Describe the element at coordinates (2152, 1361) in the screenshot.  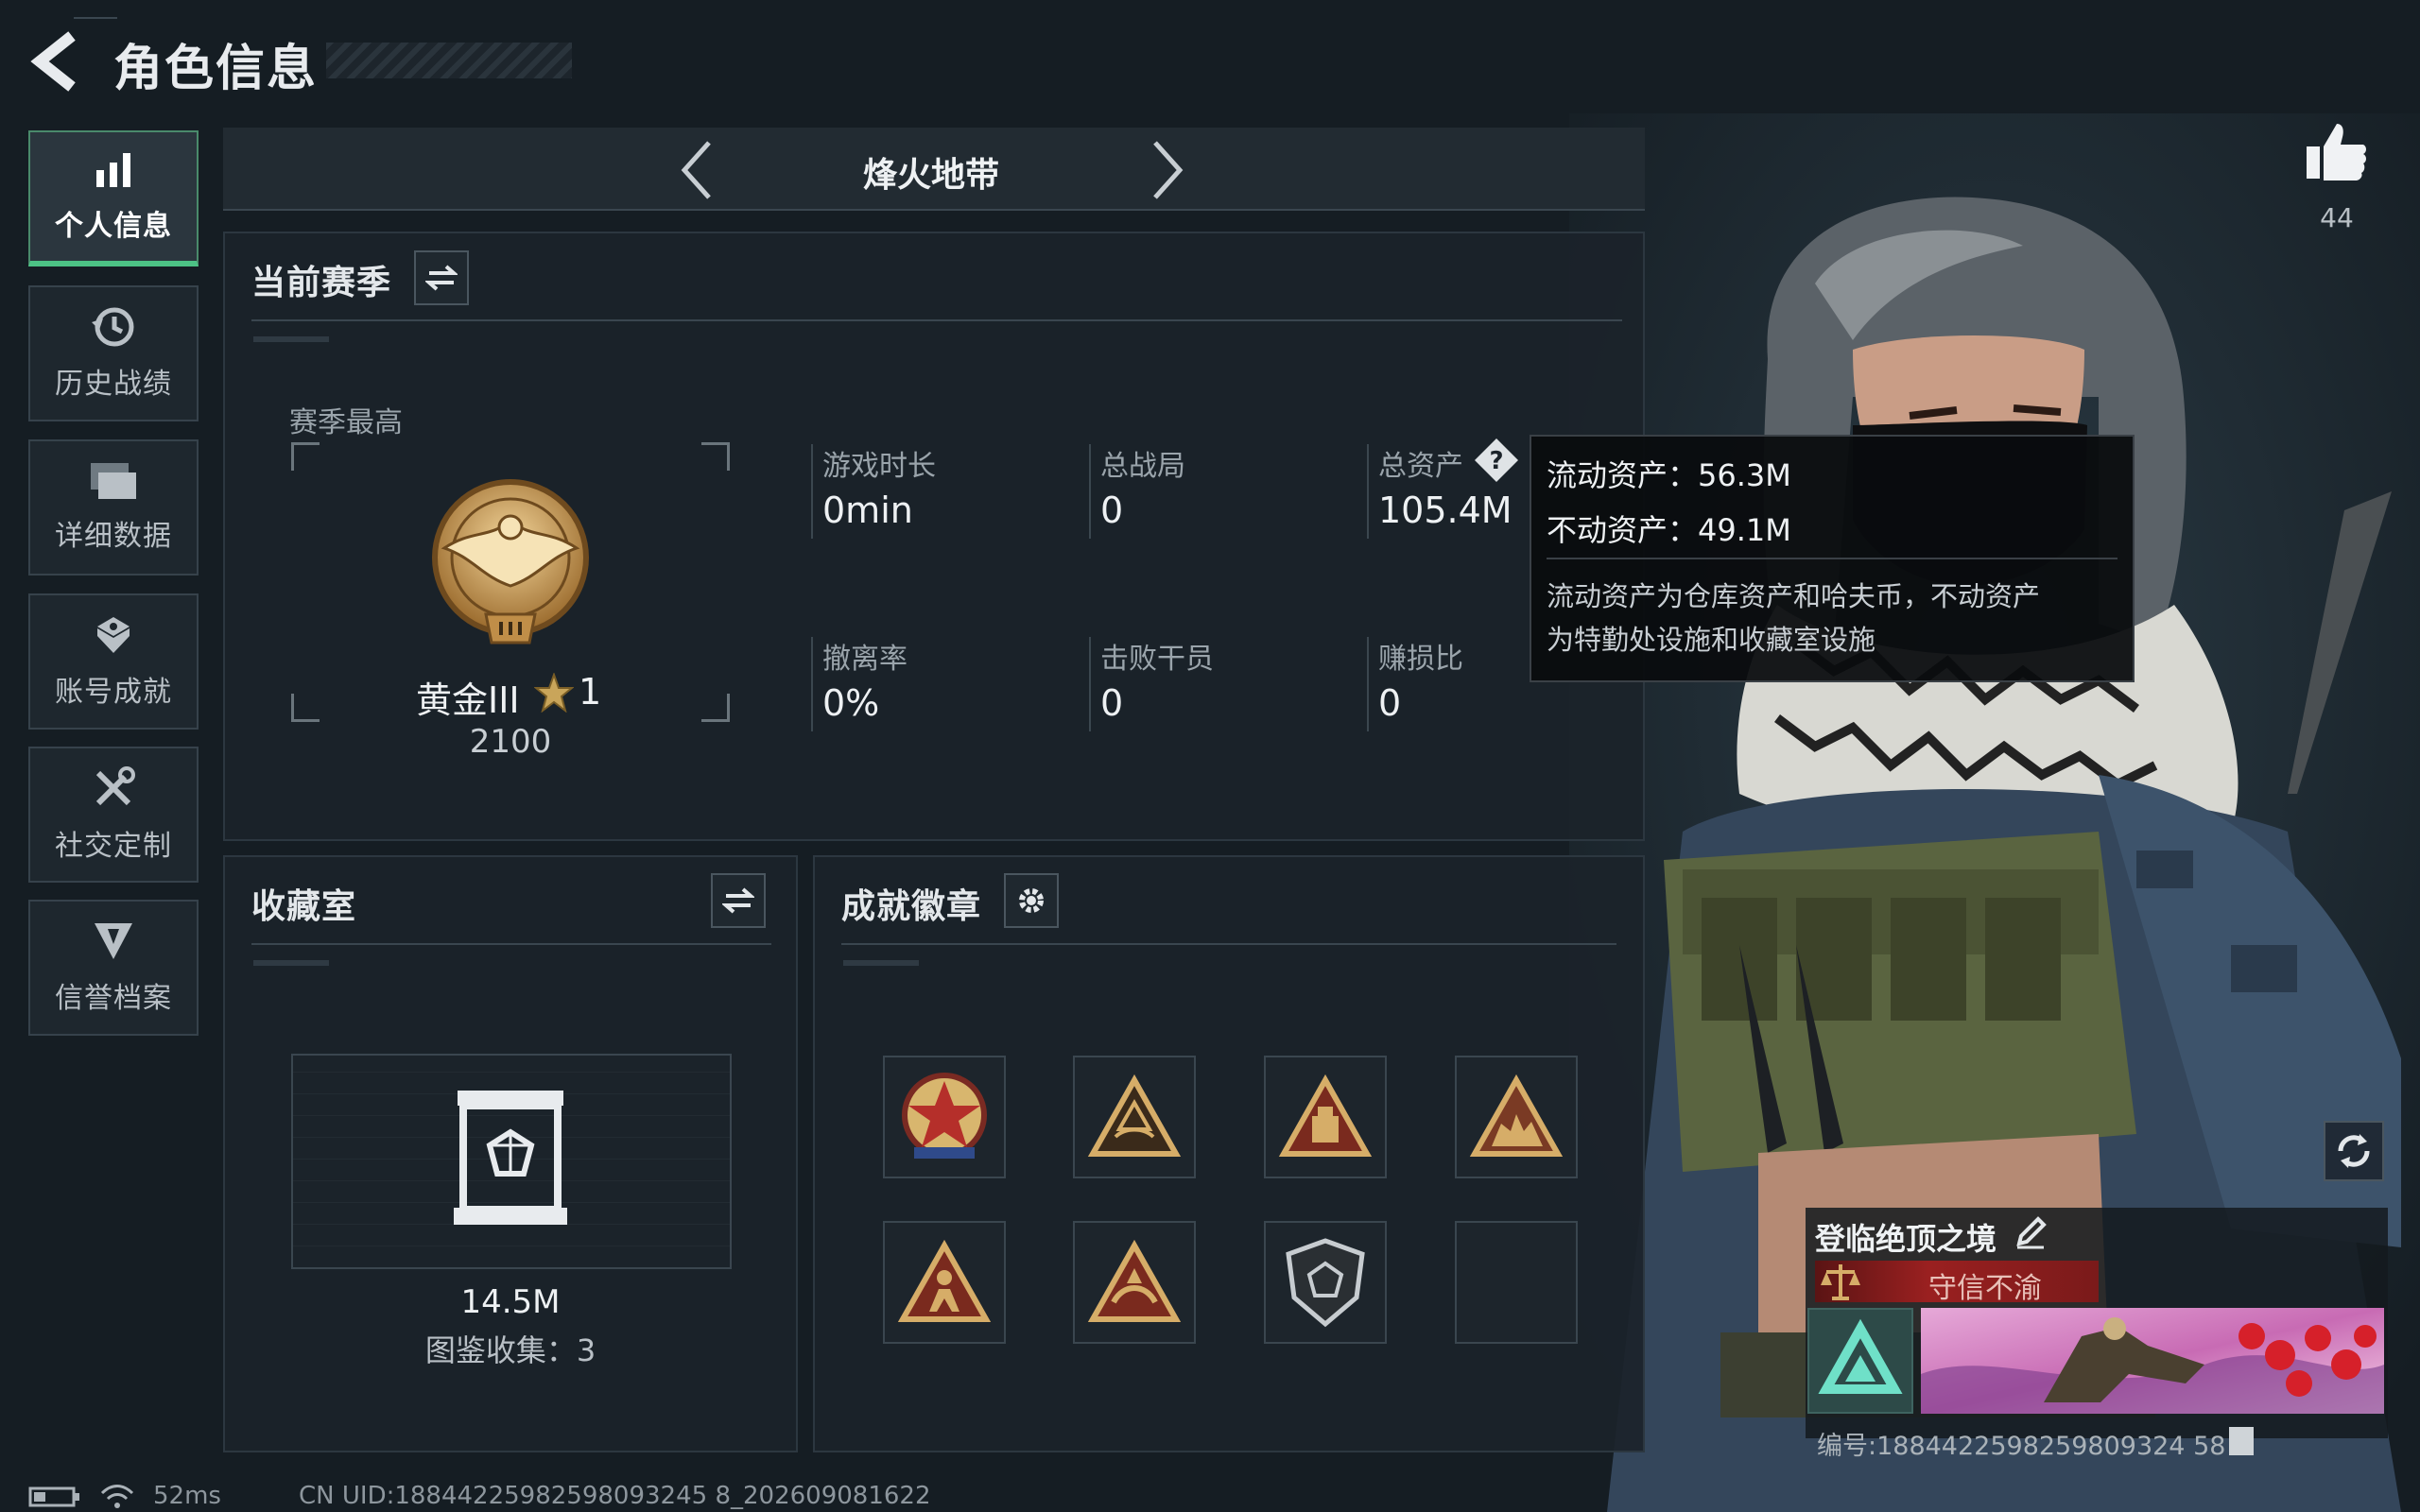
I see `name-card-banner` at that location.